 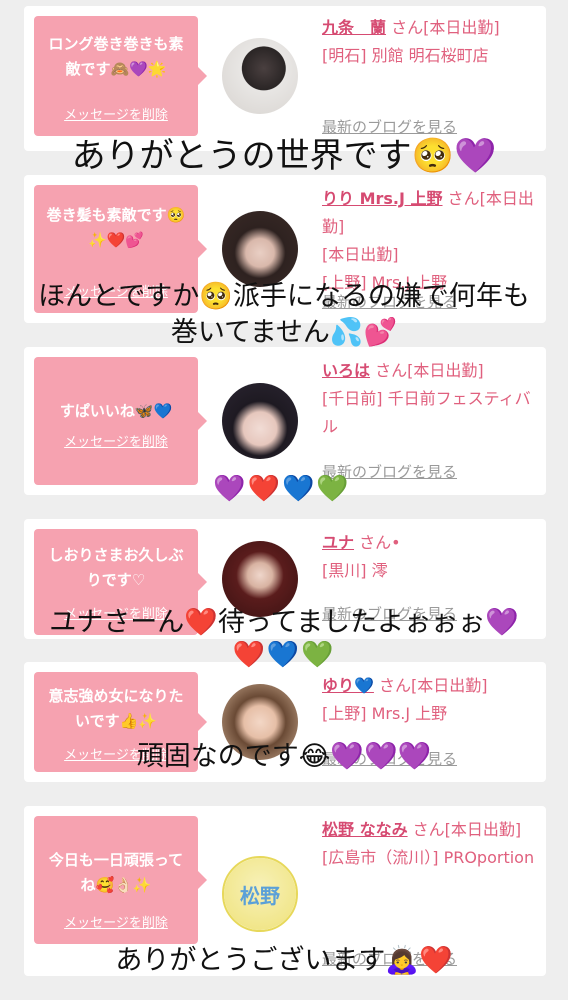 I want to click on message-bubble: ロング巻き巻きも素敵です🙈💜🌟 メッセージを削除, so click(x=120, y=76).